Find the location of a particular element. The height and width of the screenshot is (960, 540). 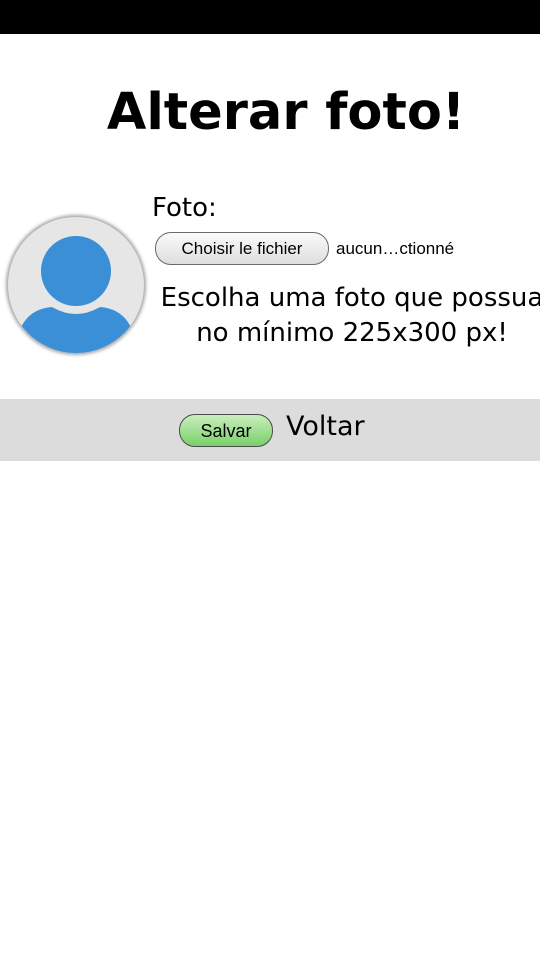

back-link: Voltar is located at coordinates (325, 427).